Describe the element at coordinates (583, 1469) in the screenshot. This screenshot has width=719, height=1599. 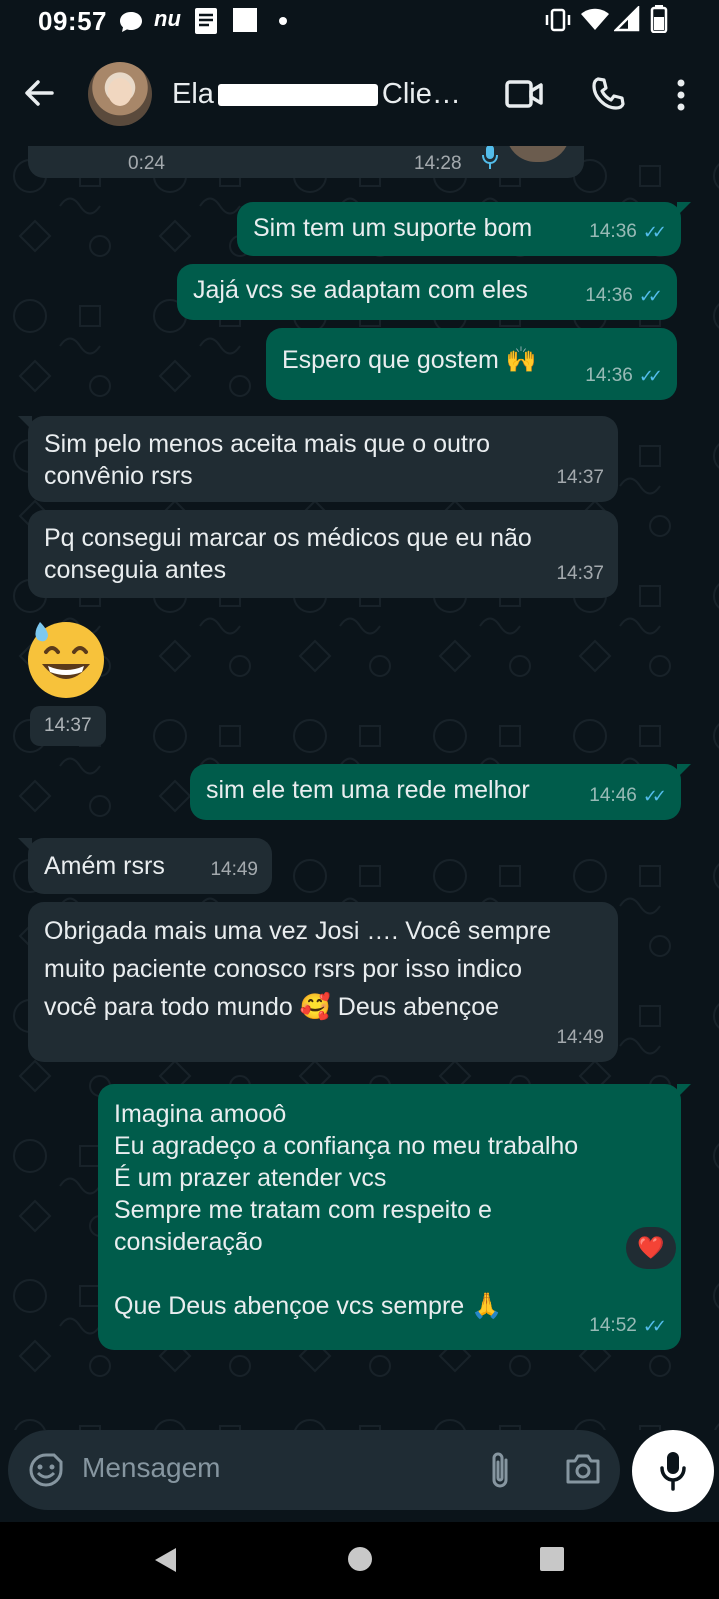
I see `camera-icon` at that location.